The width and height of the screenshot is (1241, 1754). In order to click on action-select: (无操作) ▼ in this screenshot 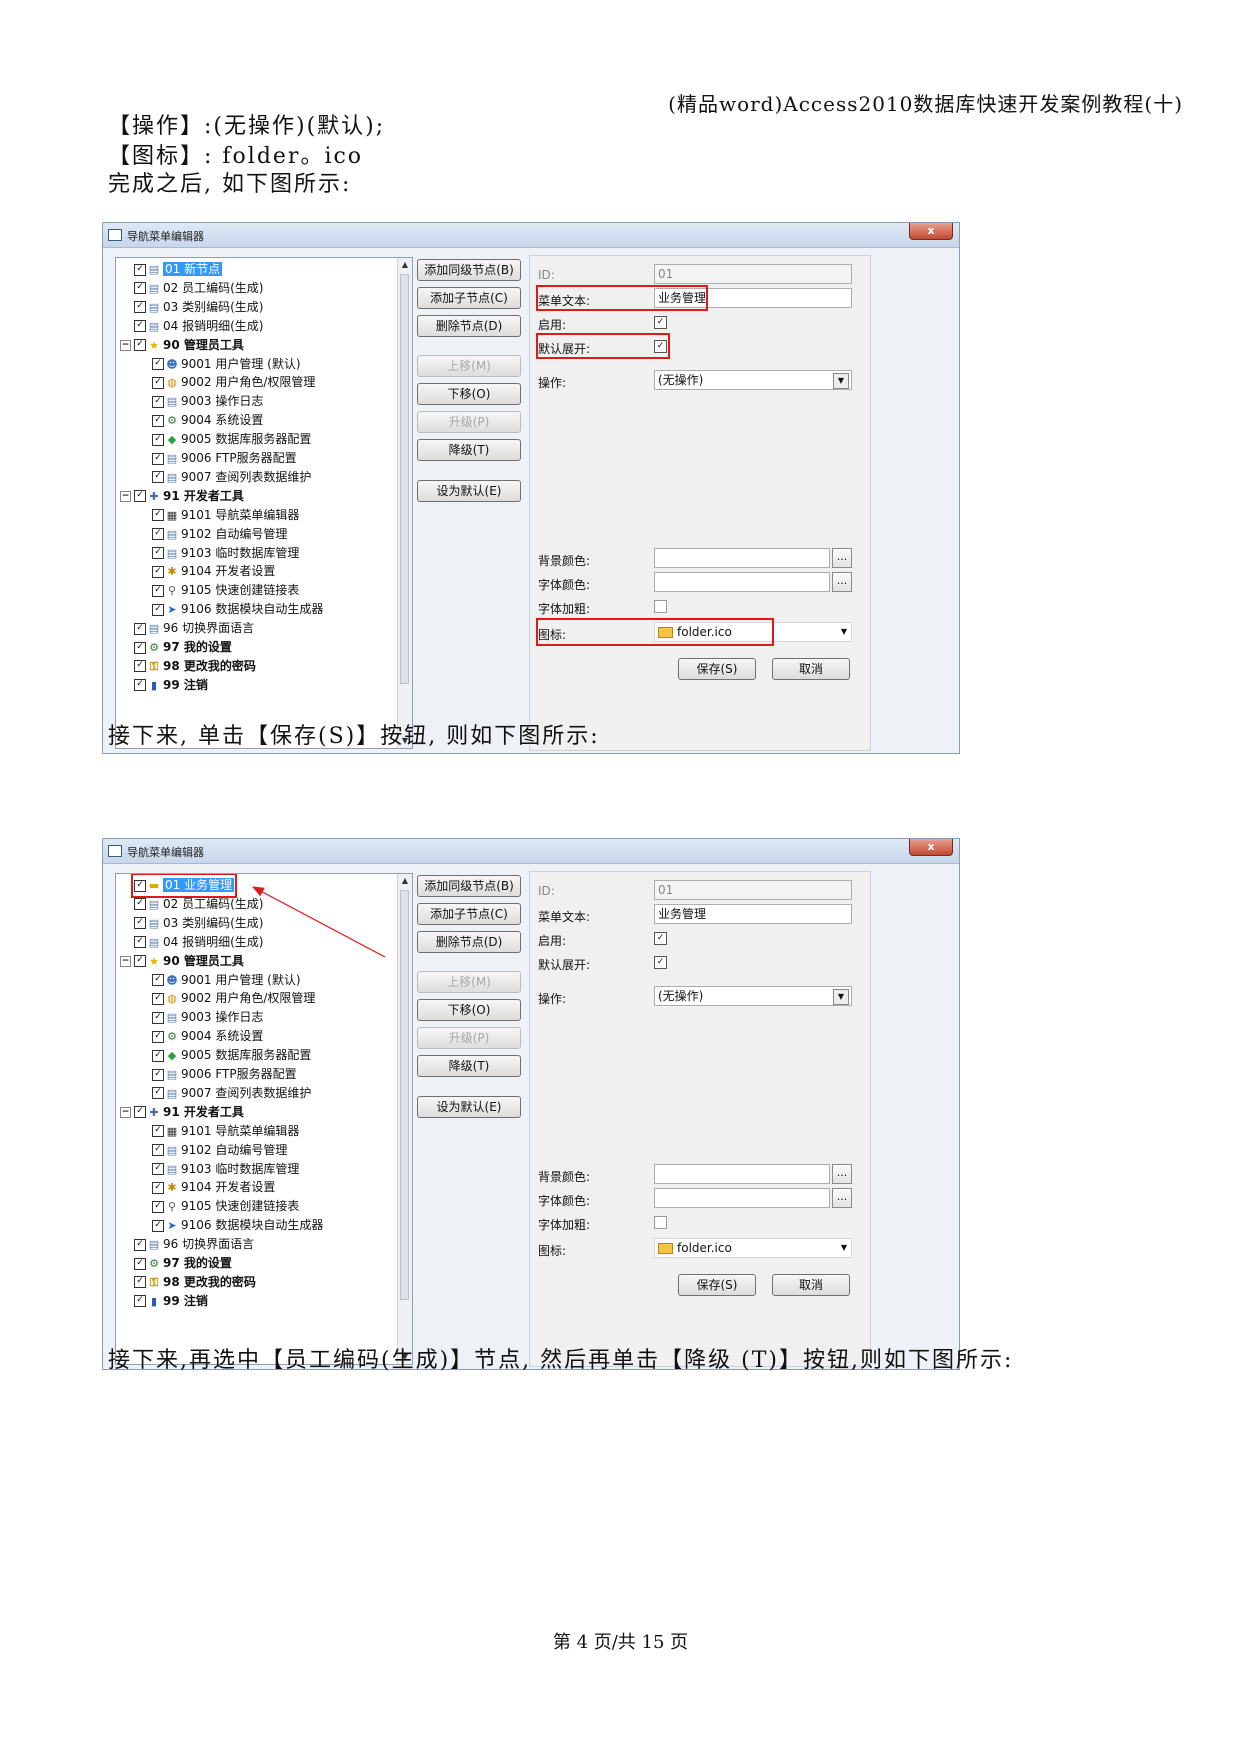, I will do `click(753, 380)`.